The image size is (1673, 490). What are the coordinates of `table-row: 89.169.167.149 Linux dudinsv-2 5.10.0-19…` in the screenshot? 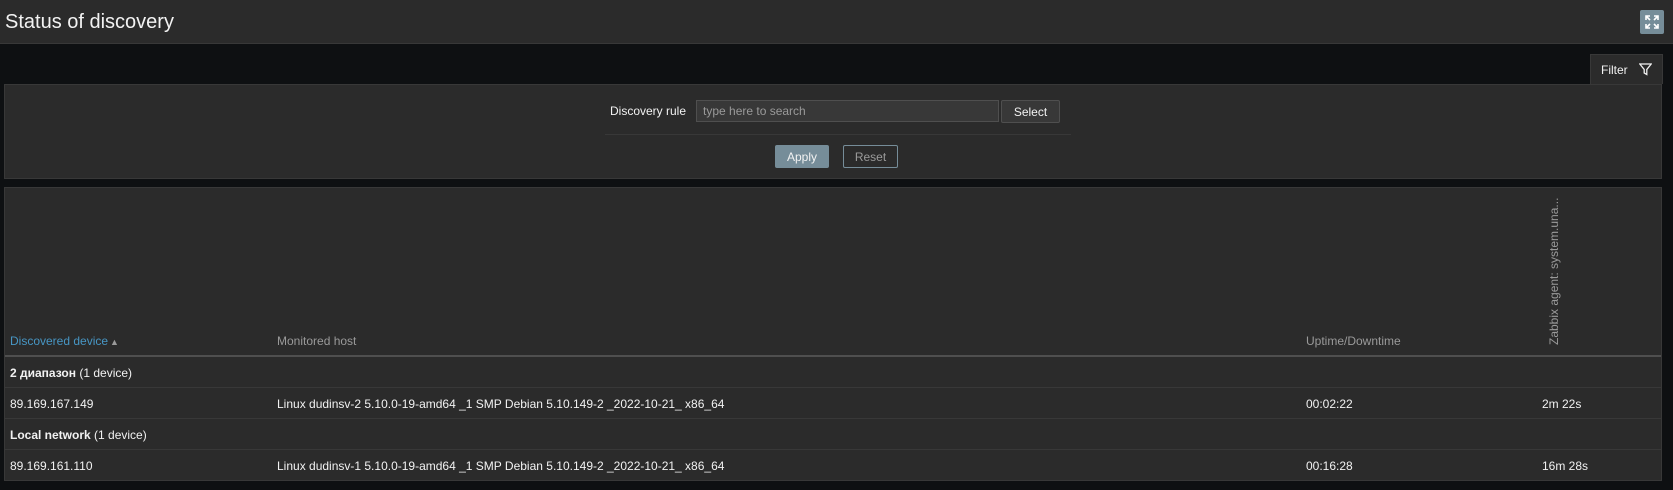 It's located at (833, 403).